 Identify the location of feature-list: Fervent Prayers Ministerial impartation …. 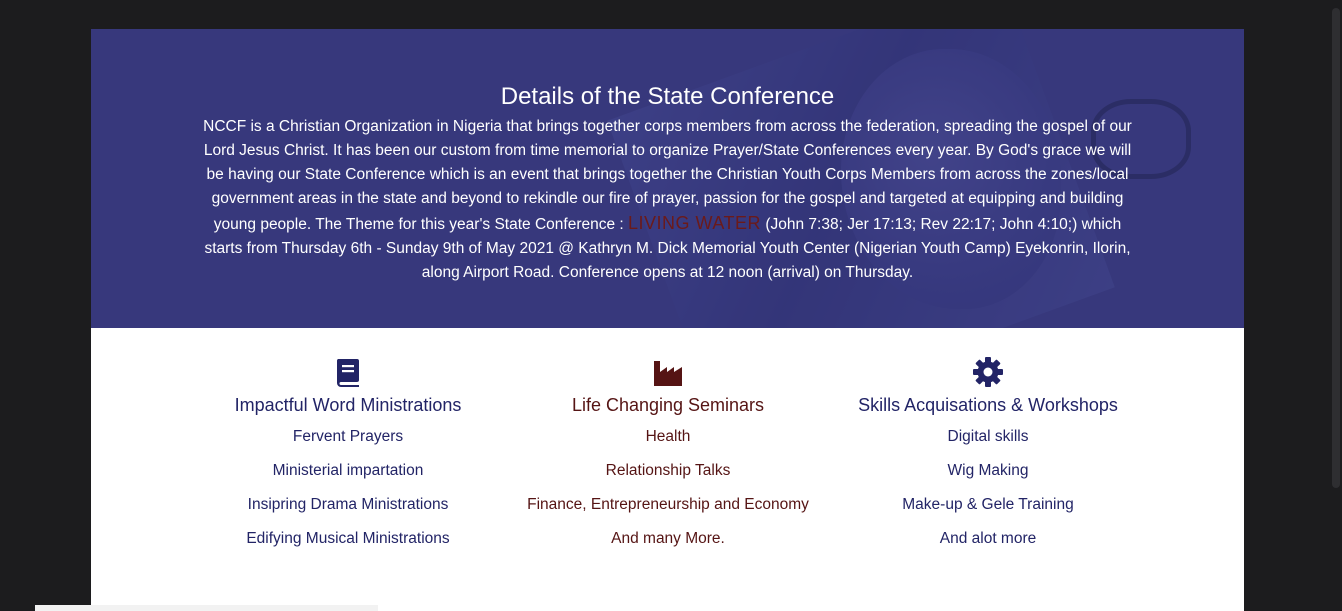
(348, 488).